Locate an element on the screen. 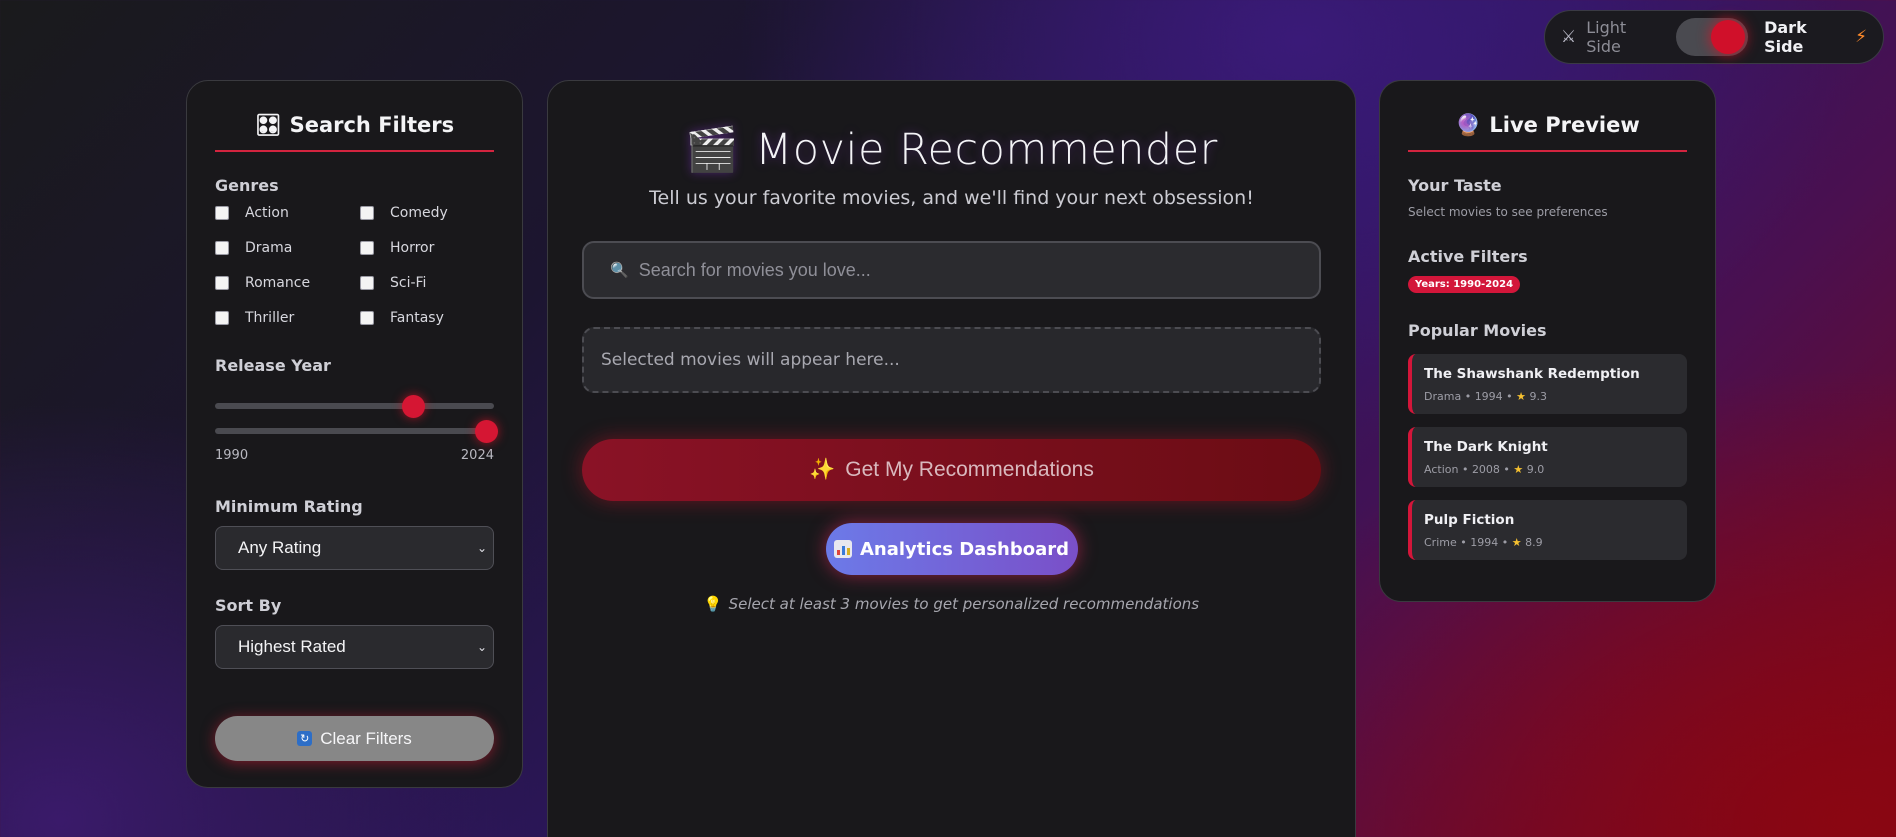 The image size is (1896, 837). genre-scifi: Sci-Fi is located at coordinates (425, 283).